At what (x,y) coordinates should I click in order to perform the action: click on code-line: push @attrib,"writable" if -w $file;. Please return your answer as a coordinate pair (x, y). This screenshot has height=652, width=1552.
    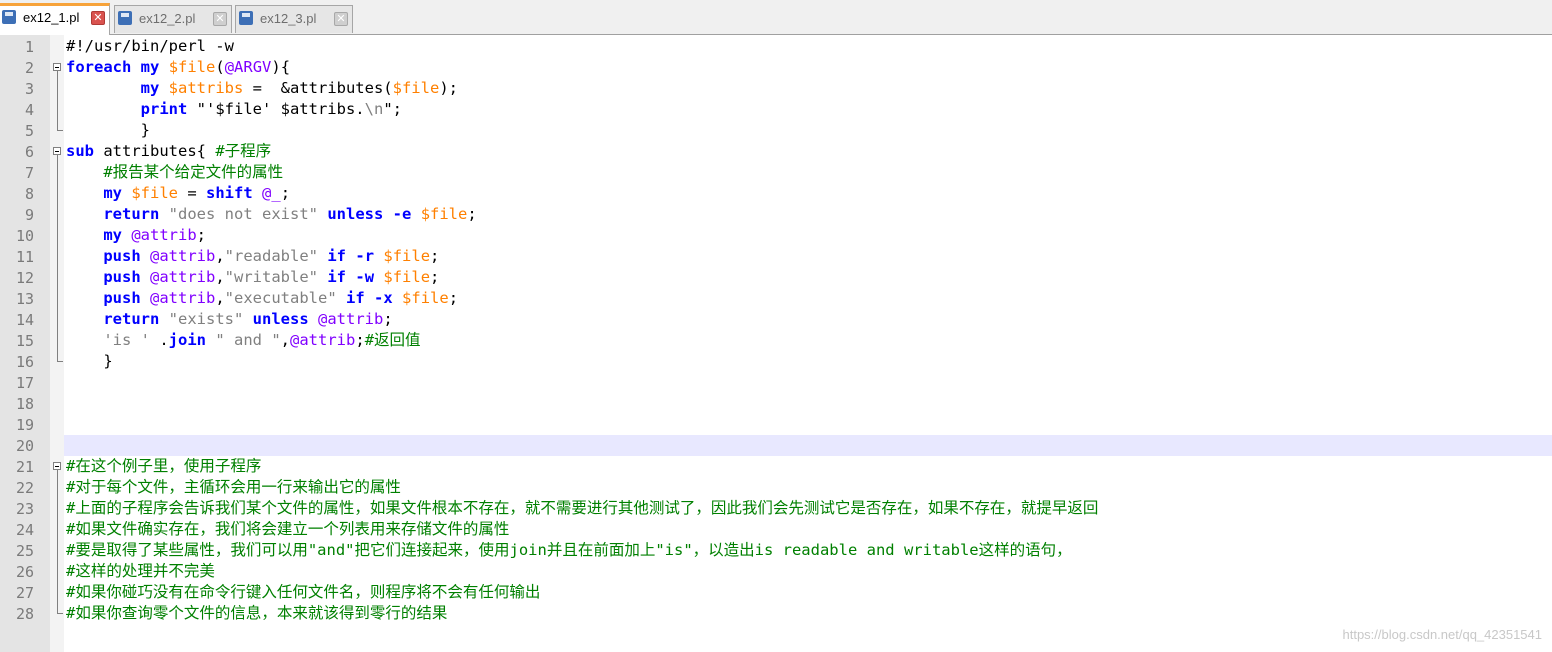
    Looking at the image, I should click on (252, 277).